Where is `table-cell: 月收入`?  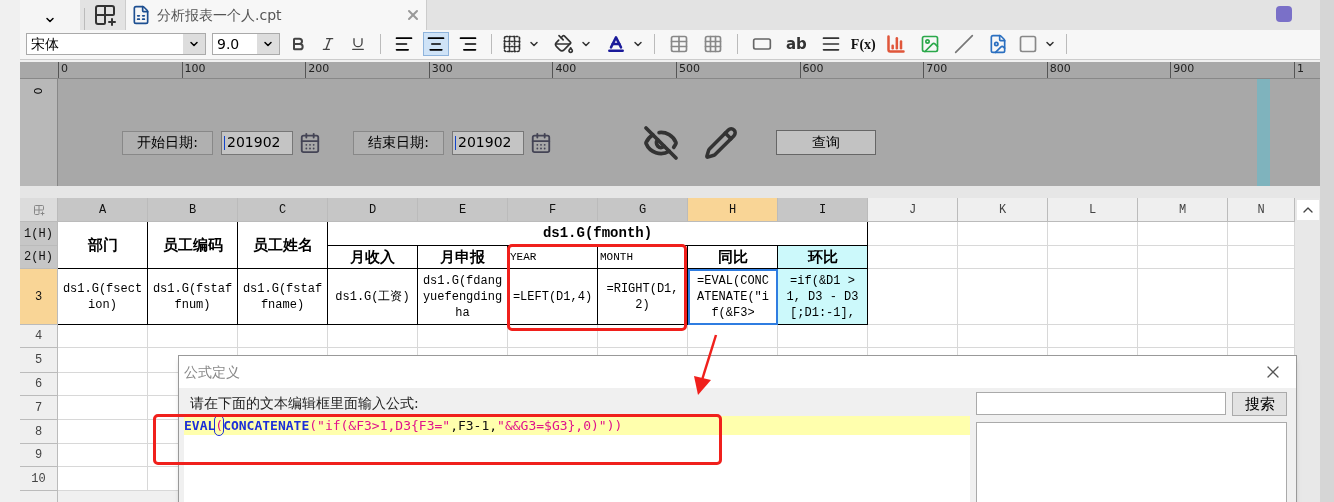
table-cell: 月收入 is located at coordinates (373, 257).